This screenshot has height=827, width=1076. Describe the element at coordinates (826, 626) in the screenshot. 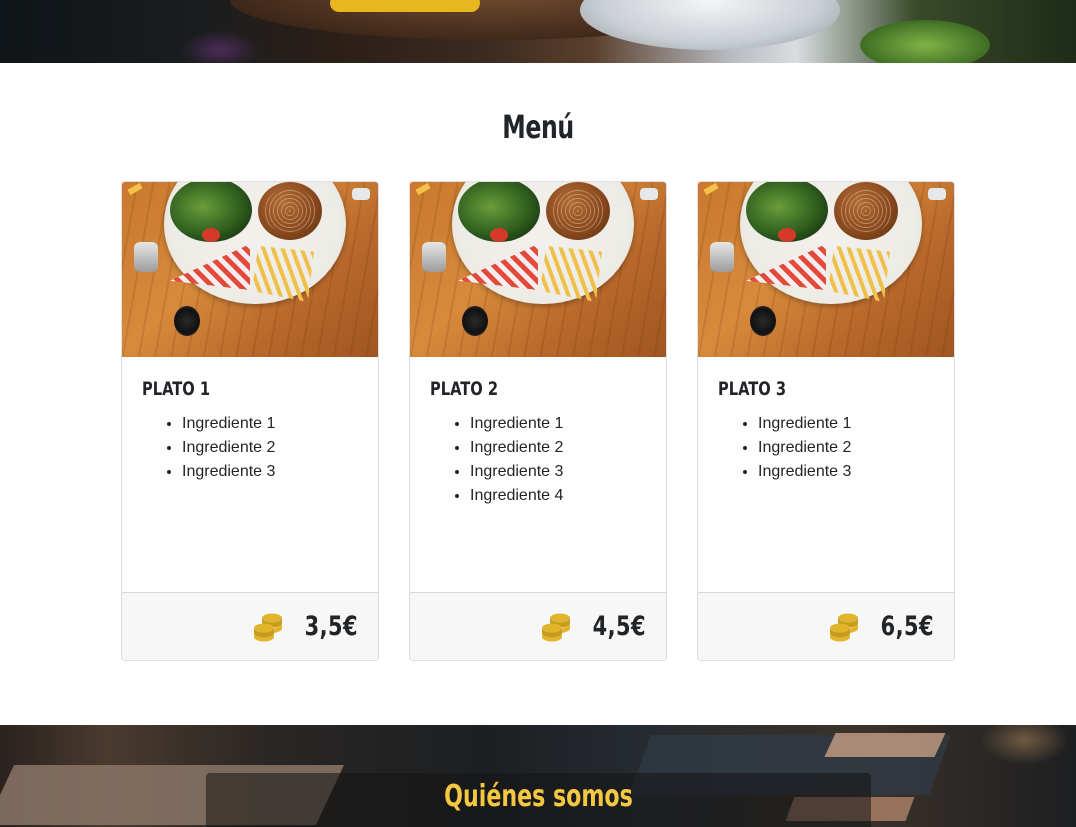

I see `card-footer: 6,5€` at that location.